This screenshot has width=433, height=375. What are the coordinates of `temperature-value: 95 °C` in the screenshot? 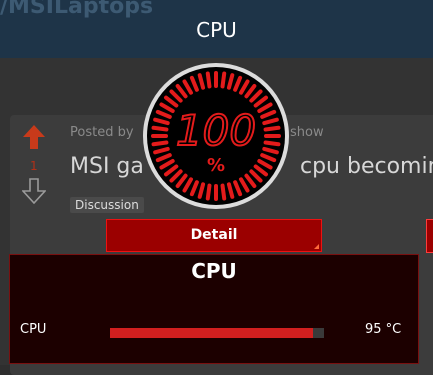 It's located at (383, 329).